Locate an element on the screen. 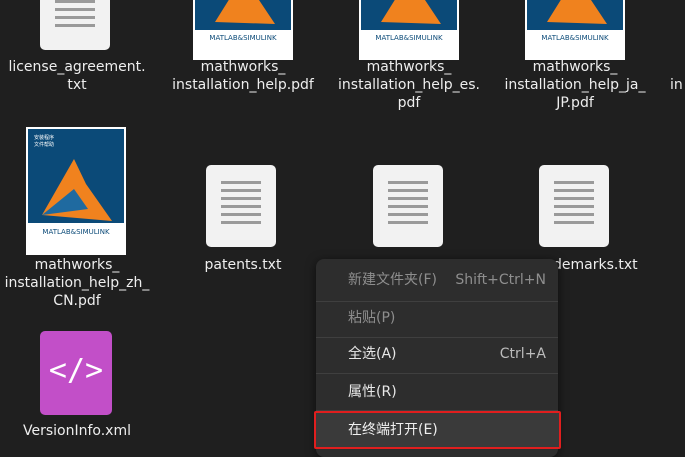 The height and width of the screenshot is (457, 685). svg-text: 文件帮助 is located at coordinates (44, 144).